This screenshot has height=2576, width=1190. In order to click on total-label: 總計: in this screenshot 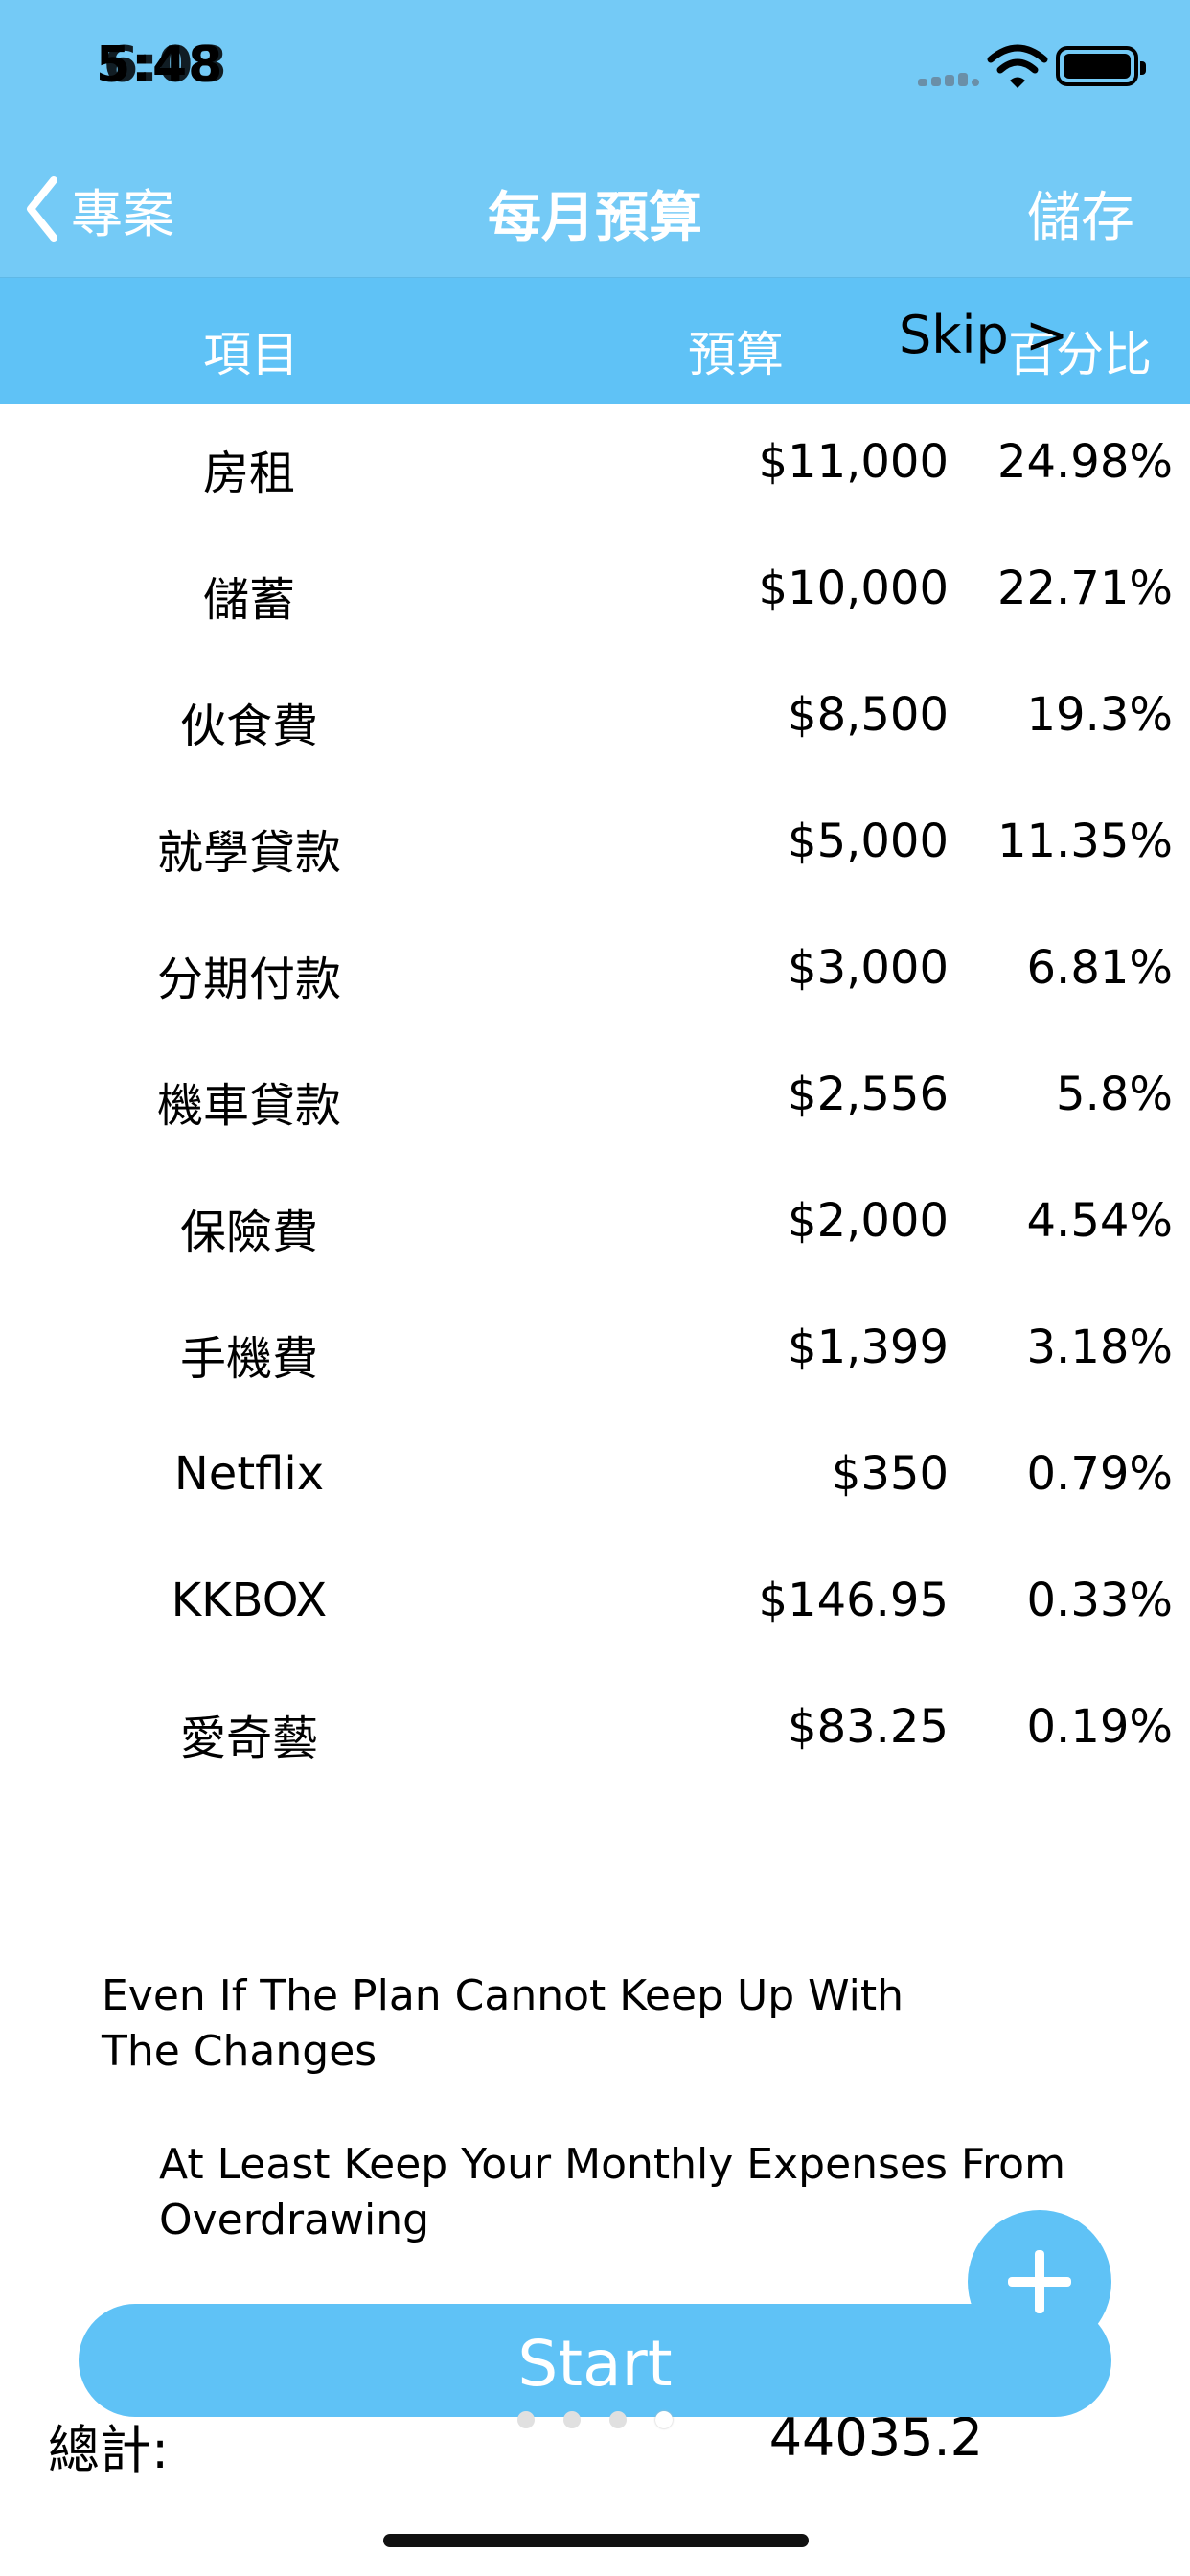, I will do `click(109, 2450)`.